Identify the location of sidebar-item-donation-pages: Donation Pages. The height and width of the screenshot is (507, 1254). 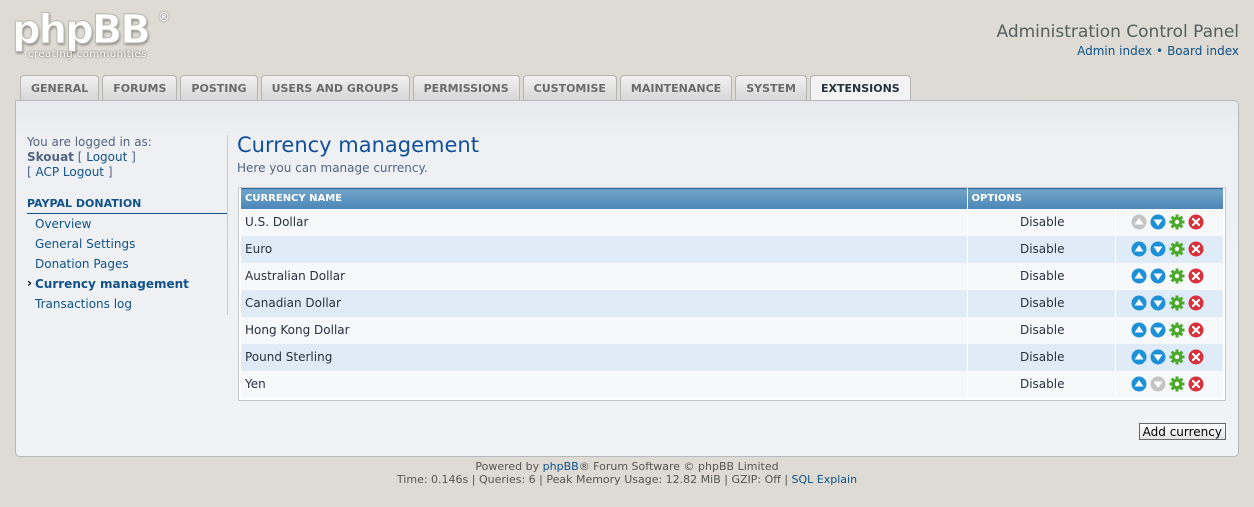
(127, 267).